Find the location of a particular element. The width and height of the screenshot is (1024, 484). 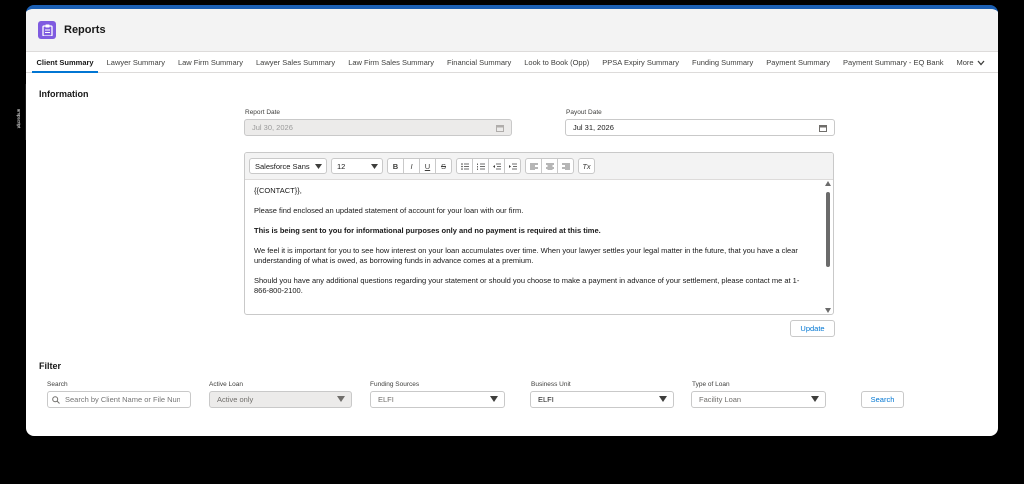

tab-more: More is located at coordinates (970, 65).